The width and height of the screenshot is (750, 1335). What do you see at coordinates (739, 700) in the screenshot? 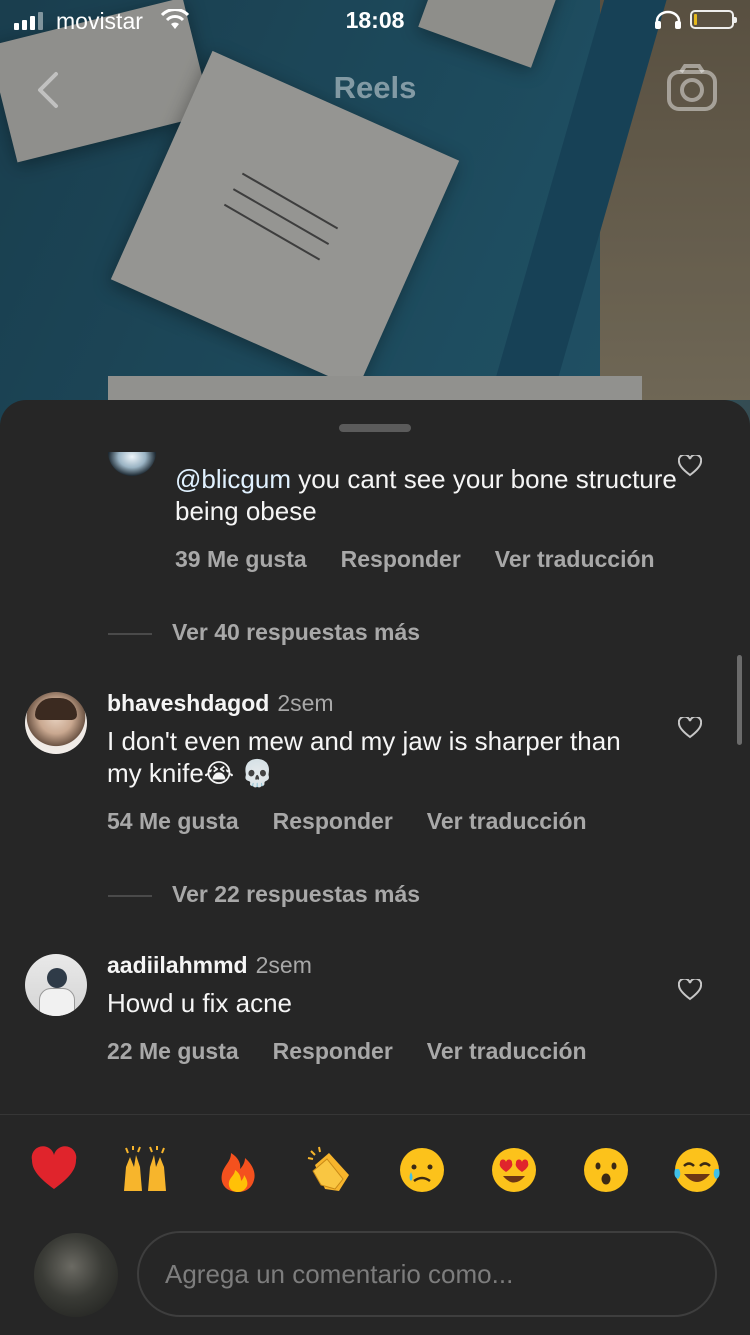
I see `scroll-indicator` at bounding box center [739, 700].